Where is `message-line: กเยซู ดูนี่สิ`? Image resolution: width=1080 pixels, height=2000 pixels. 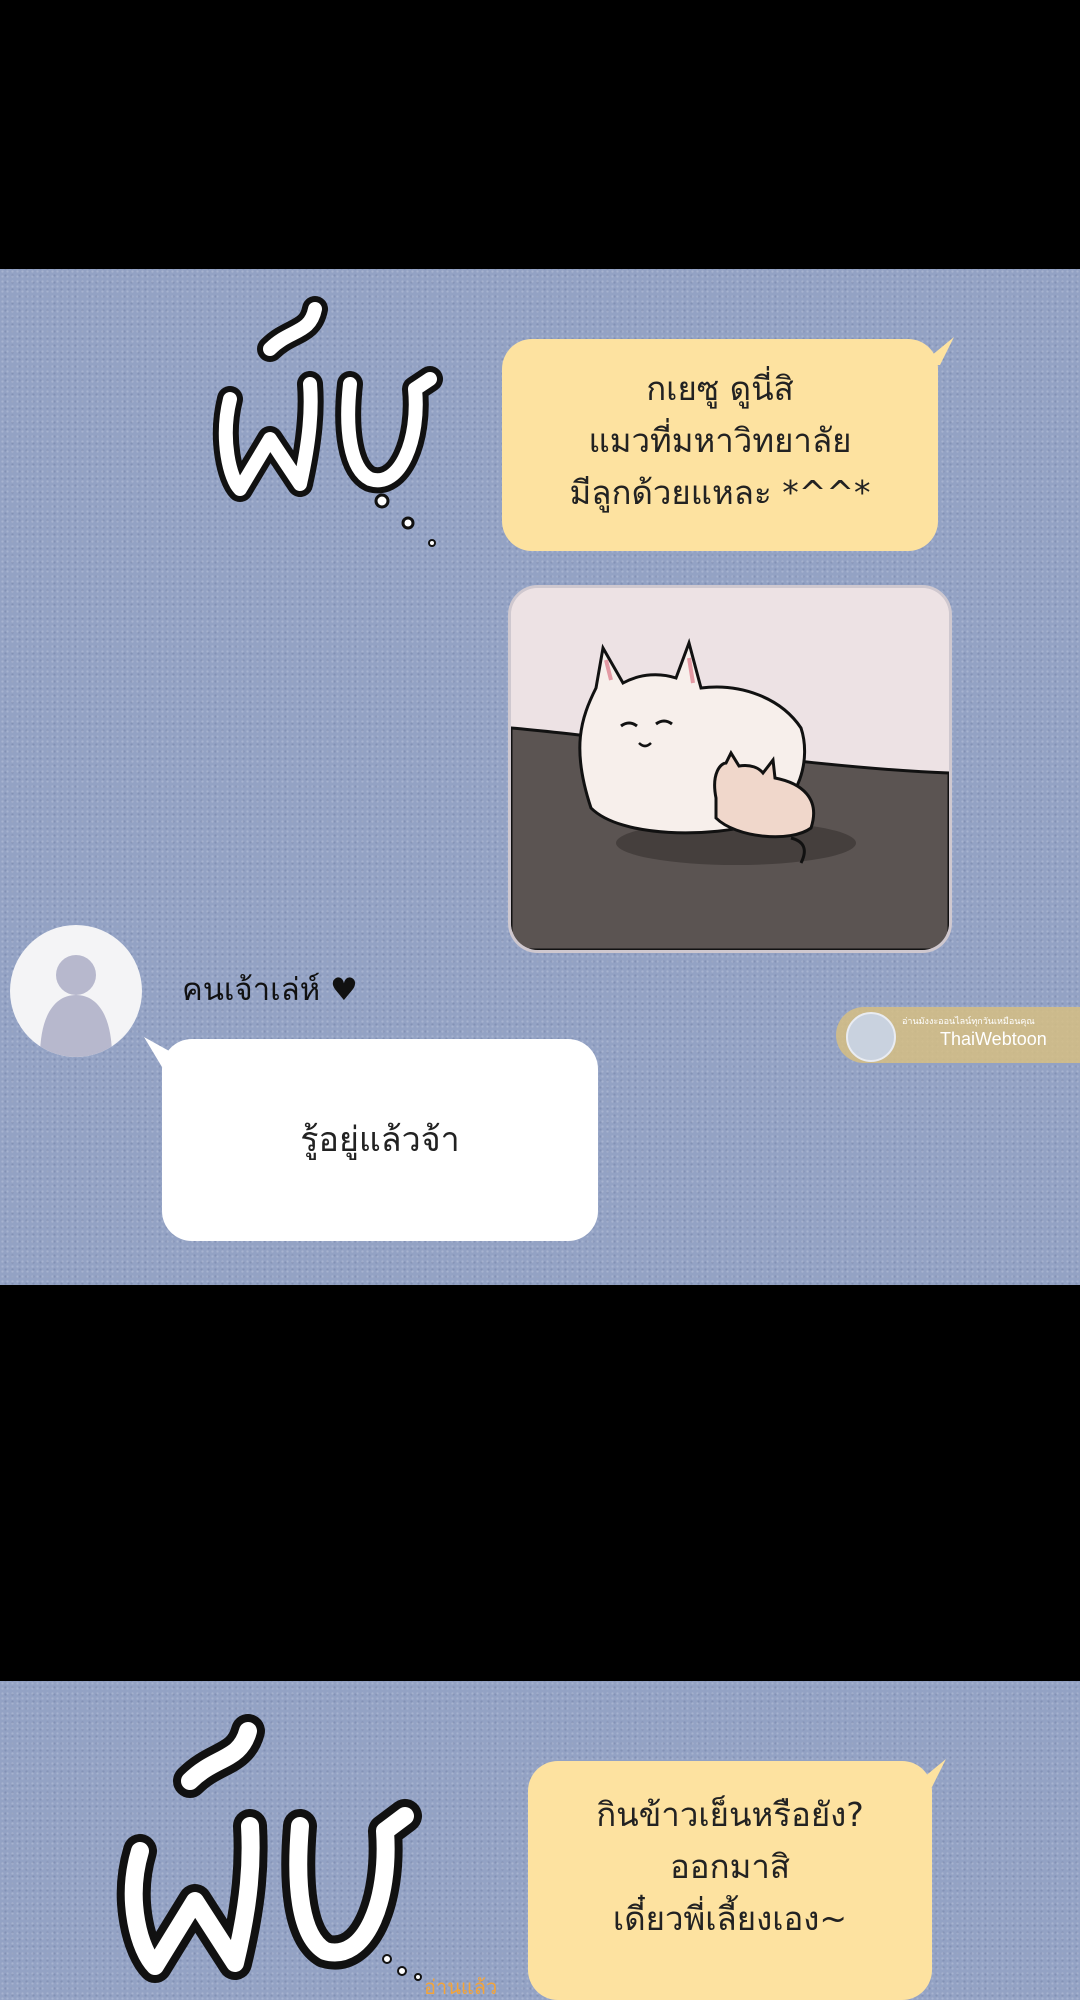
message-line: กเยซู ดูนี่สิ is located at coordinates (720, 388).